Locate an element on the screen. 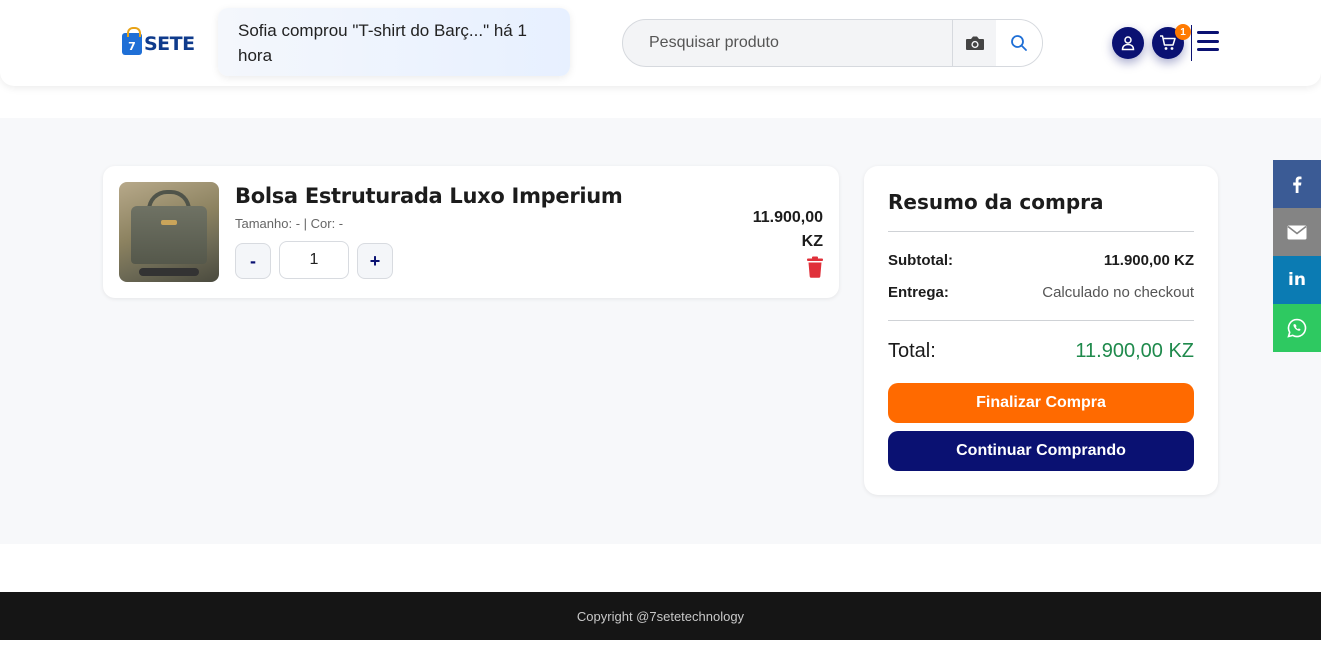 The image size is (1321, 646). logo-number: 7 is located at coordinates (132, 46).